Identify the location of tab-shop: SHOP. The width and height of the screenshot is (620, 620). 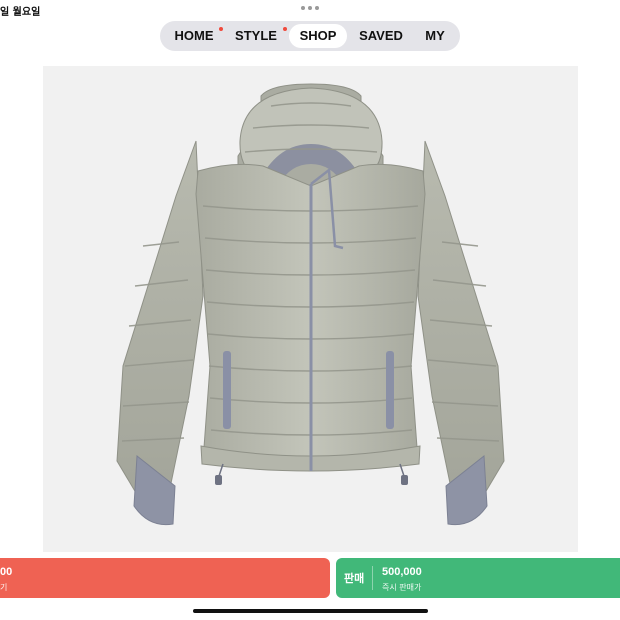
(318, 36).